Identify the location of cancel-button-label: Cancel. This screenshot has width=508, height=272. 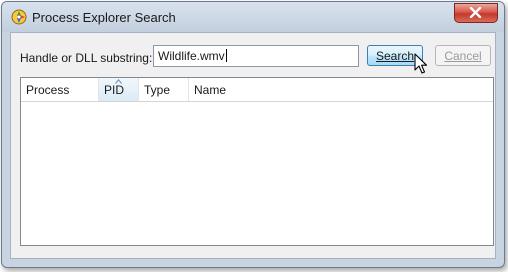
(463, 56).